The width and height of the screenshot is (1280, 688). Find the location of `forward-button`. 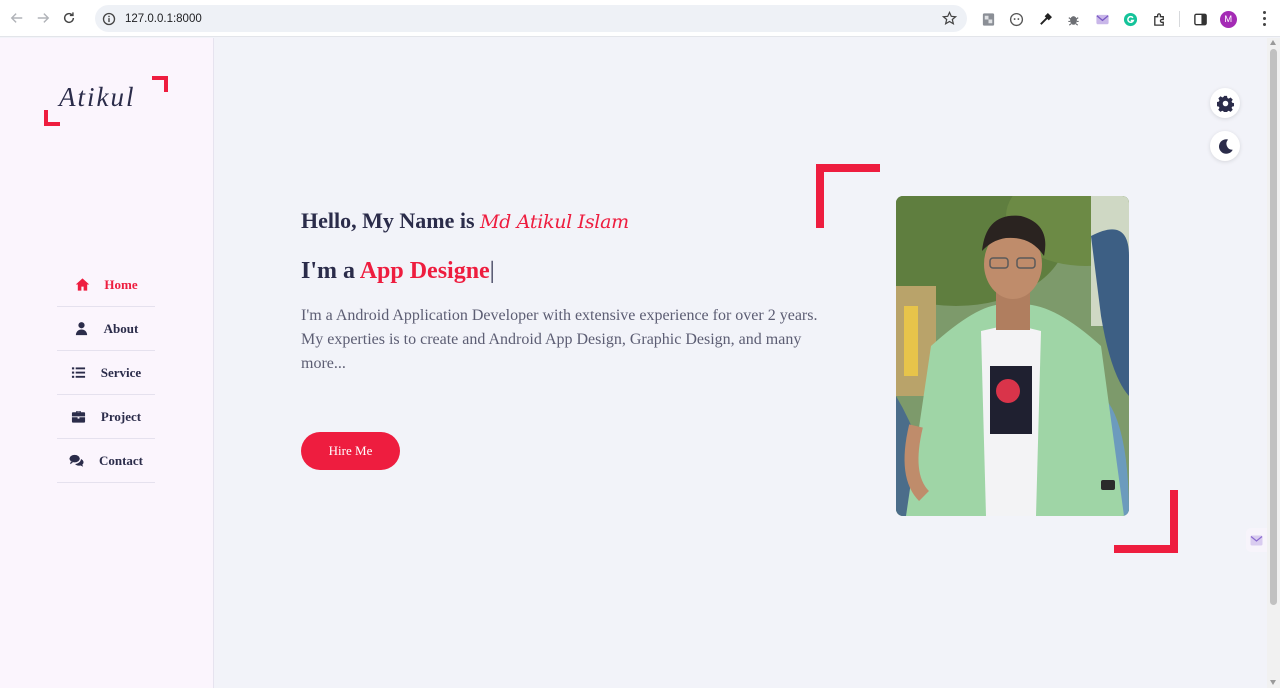

forward-button is located at coordinates (43, 18).